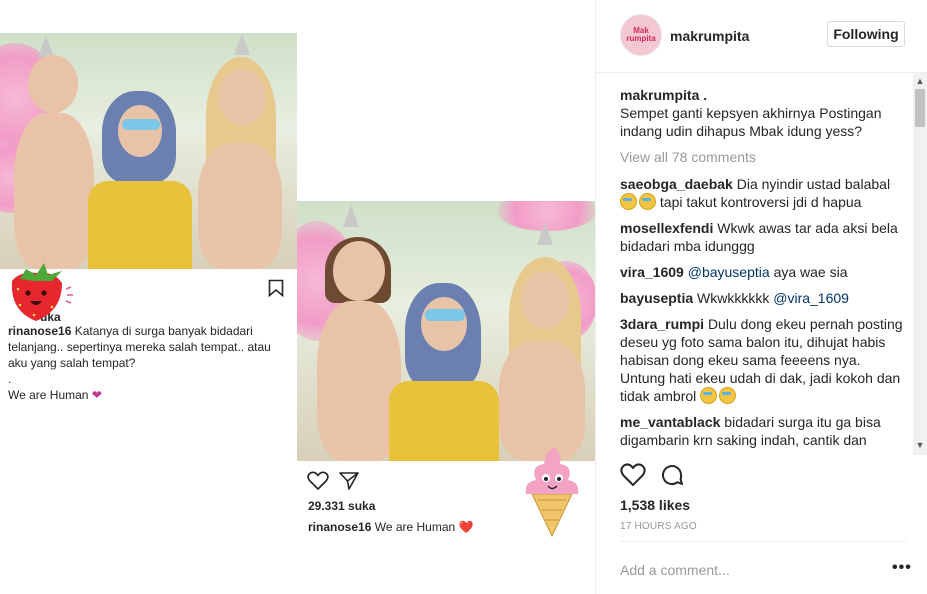 The width and height of the screenshot is (927, 594). I want to click on bookmark-icon, so click(276, 288).